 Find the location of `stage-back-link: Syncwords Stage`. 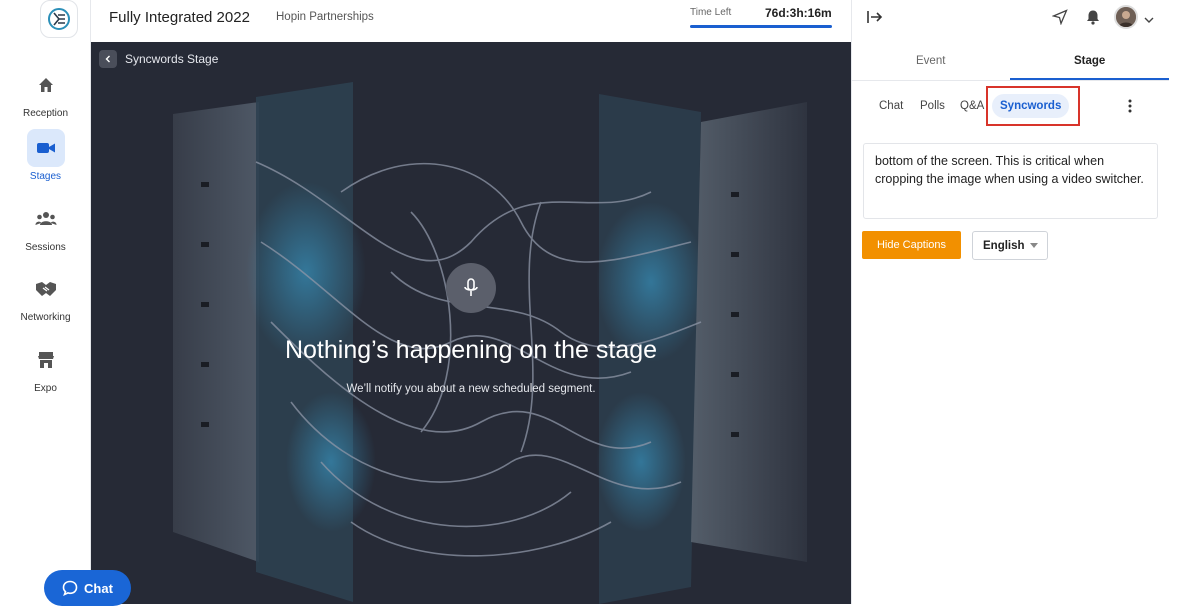

stage-back-link: Syncwords Stage is located at coordinates (158, 59).